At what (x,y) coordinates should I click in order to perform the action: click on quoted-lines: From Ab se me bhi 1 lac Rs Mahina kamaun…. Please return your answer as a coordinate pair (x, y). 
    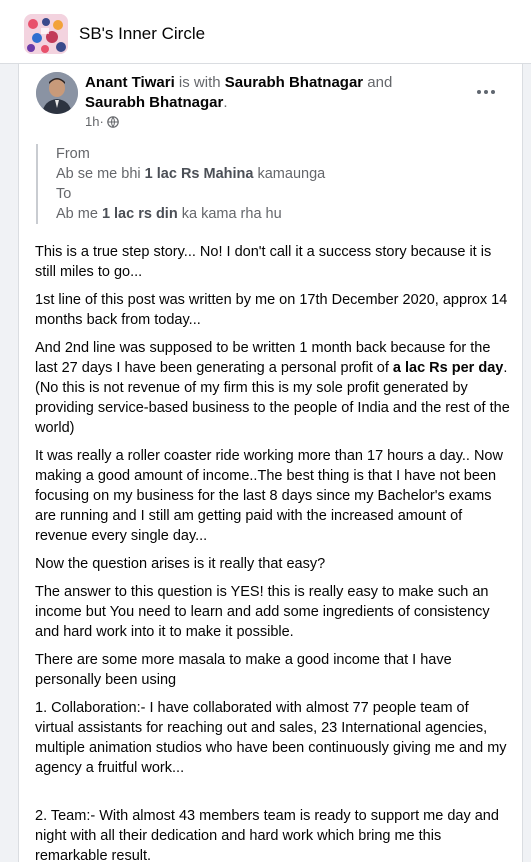
    Looking at the image, I should click on (186, 184).